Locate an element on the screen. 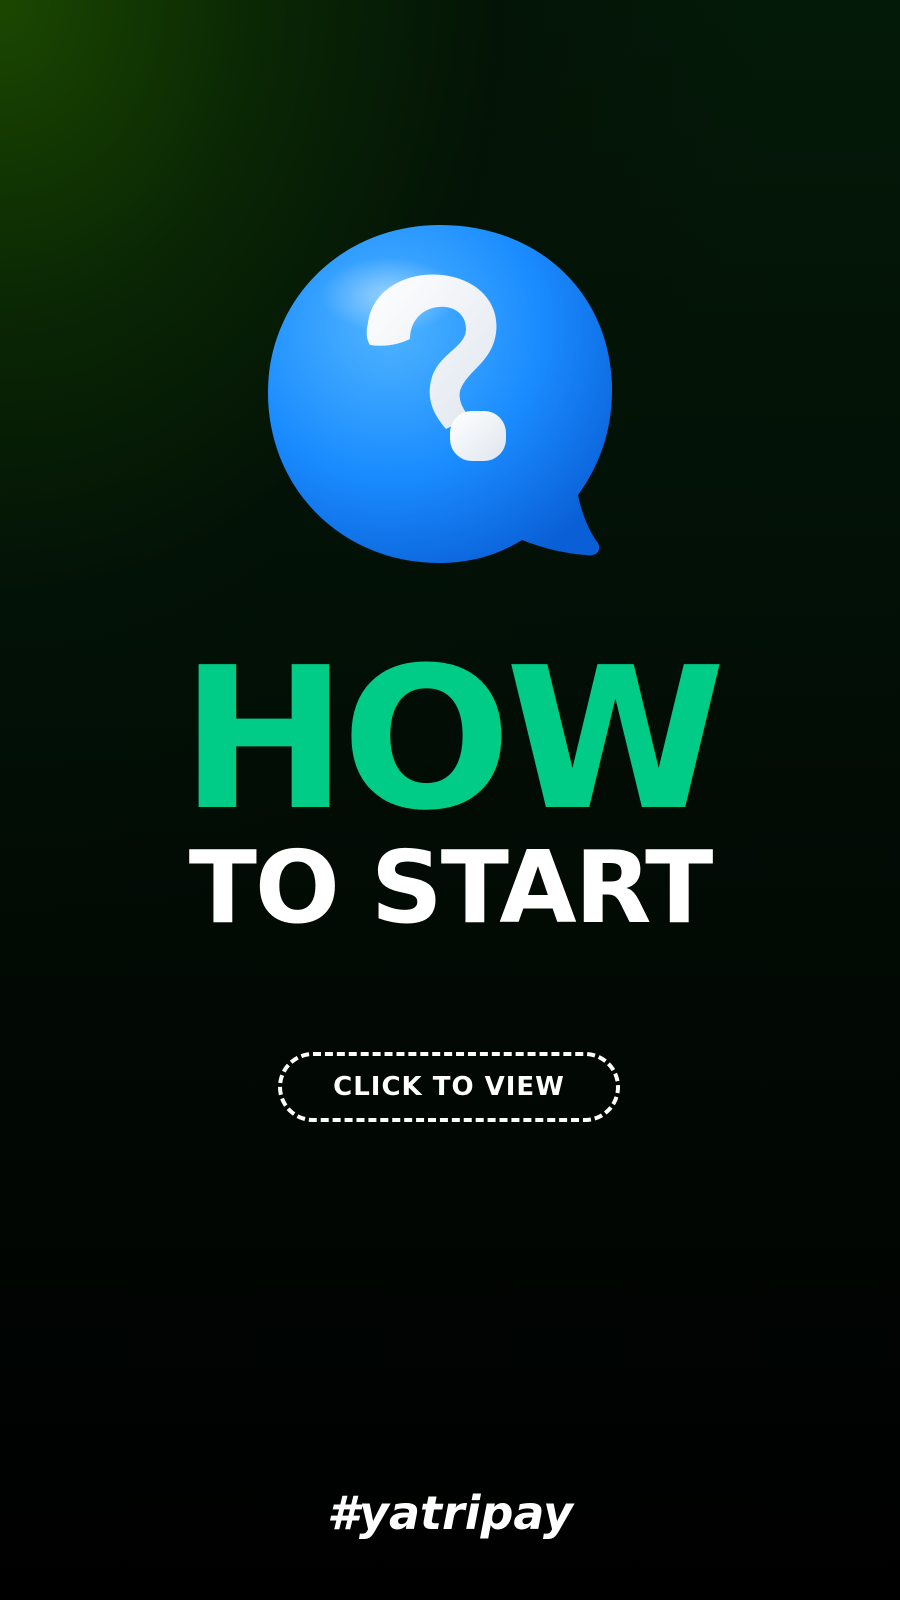 The height and width of the screenshot is (1600, 900). click-to-view-label: CLICK TO VIEW is located at coordinates (449, 1087).